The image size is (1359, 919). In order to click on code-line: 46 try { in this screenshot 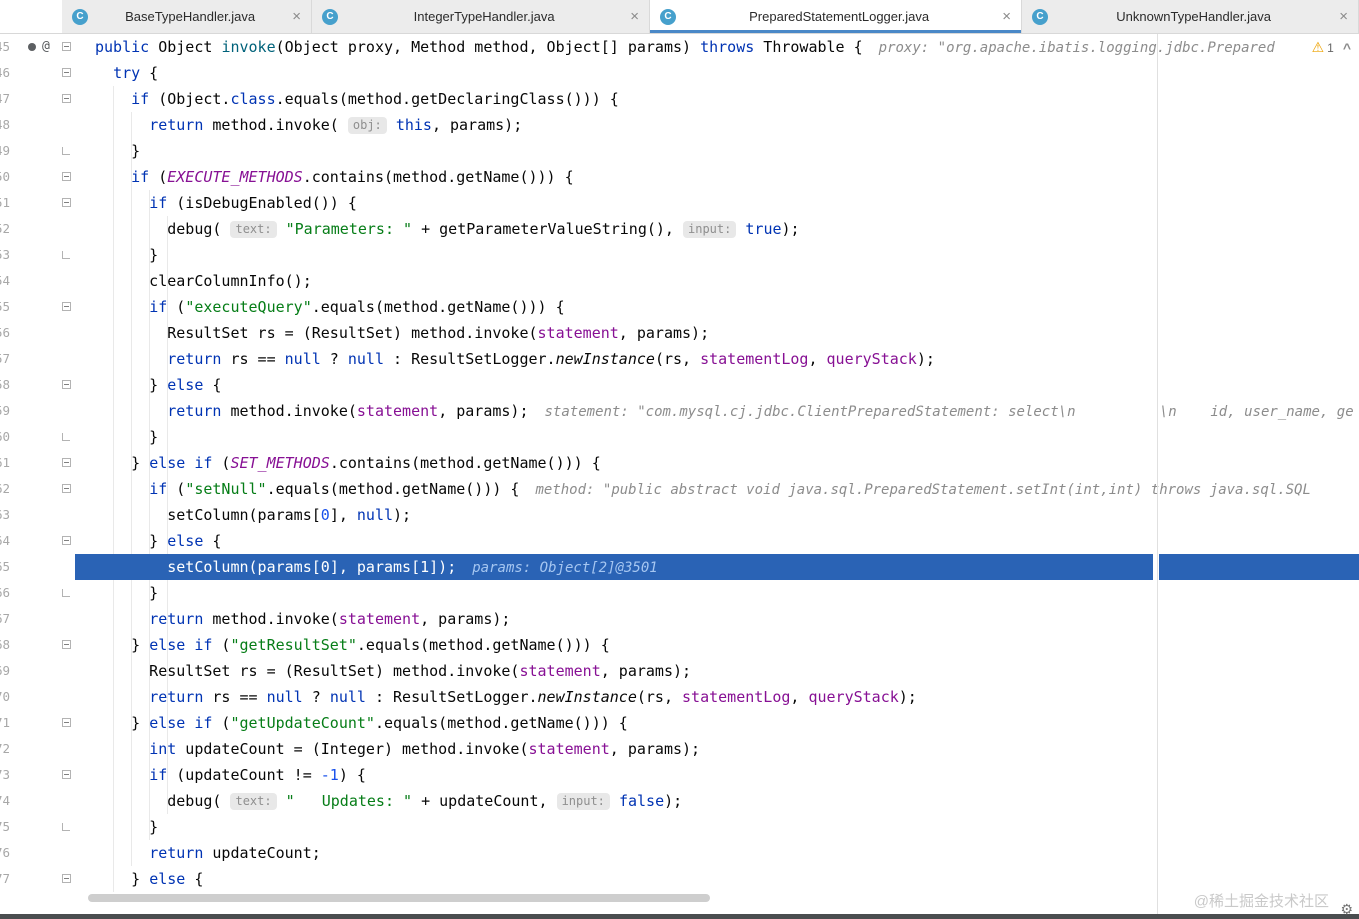, I will do `click(679, 73)`.